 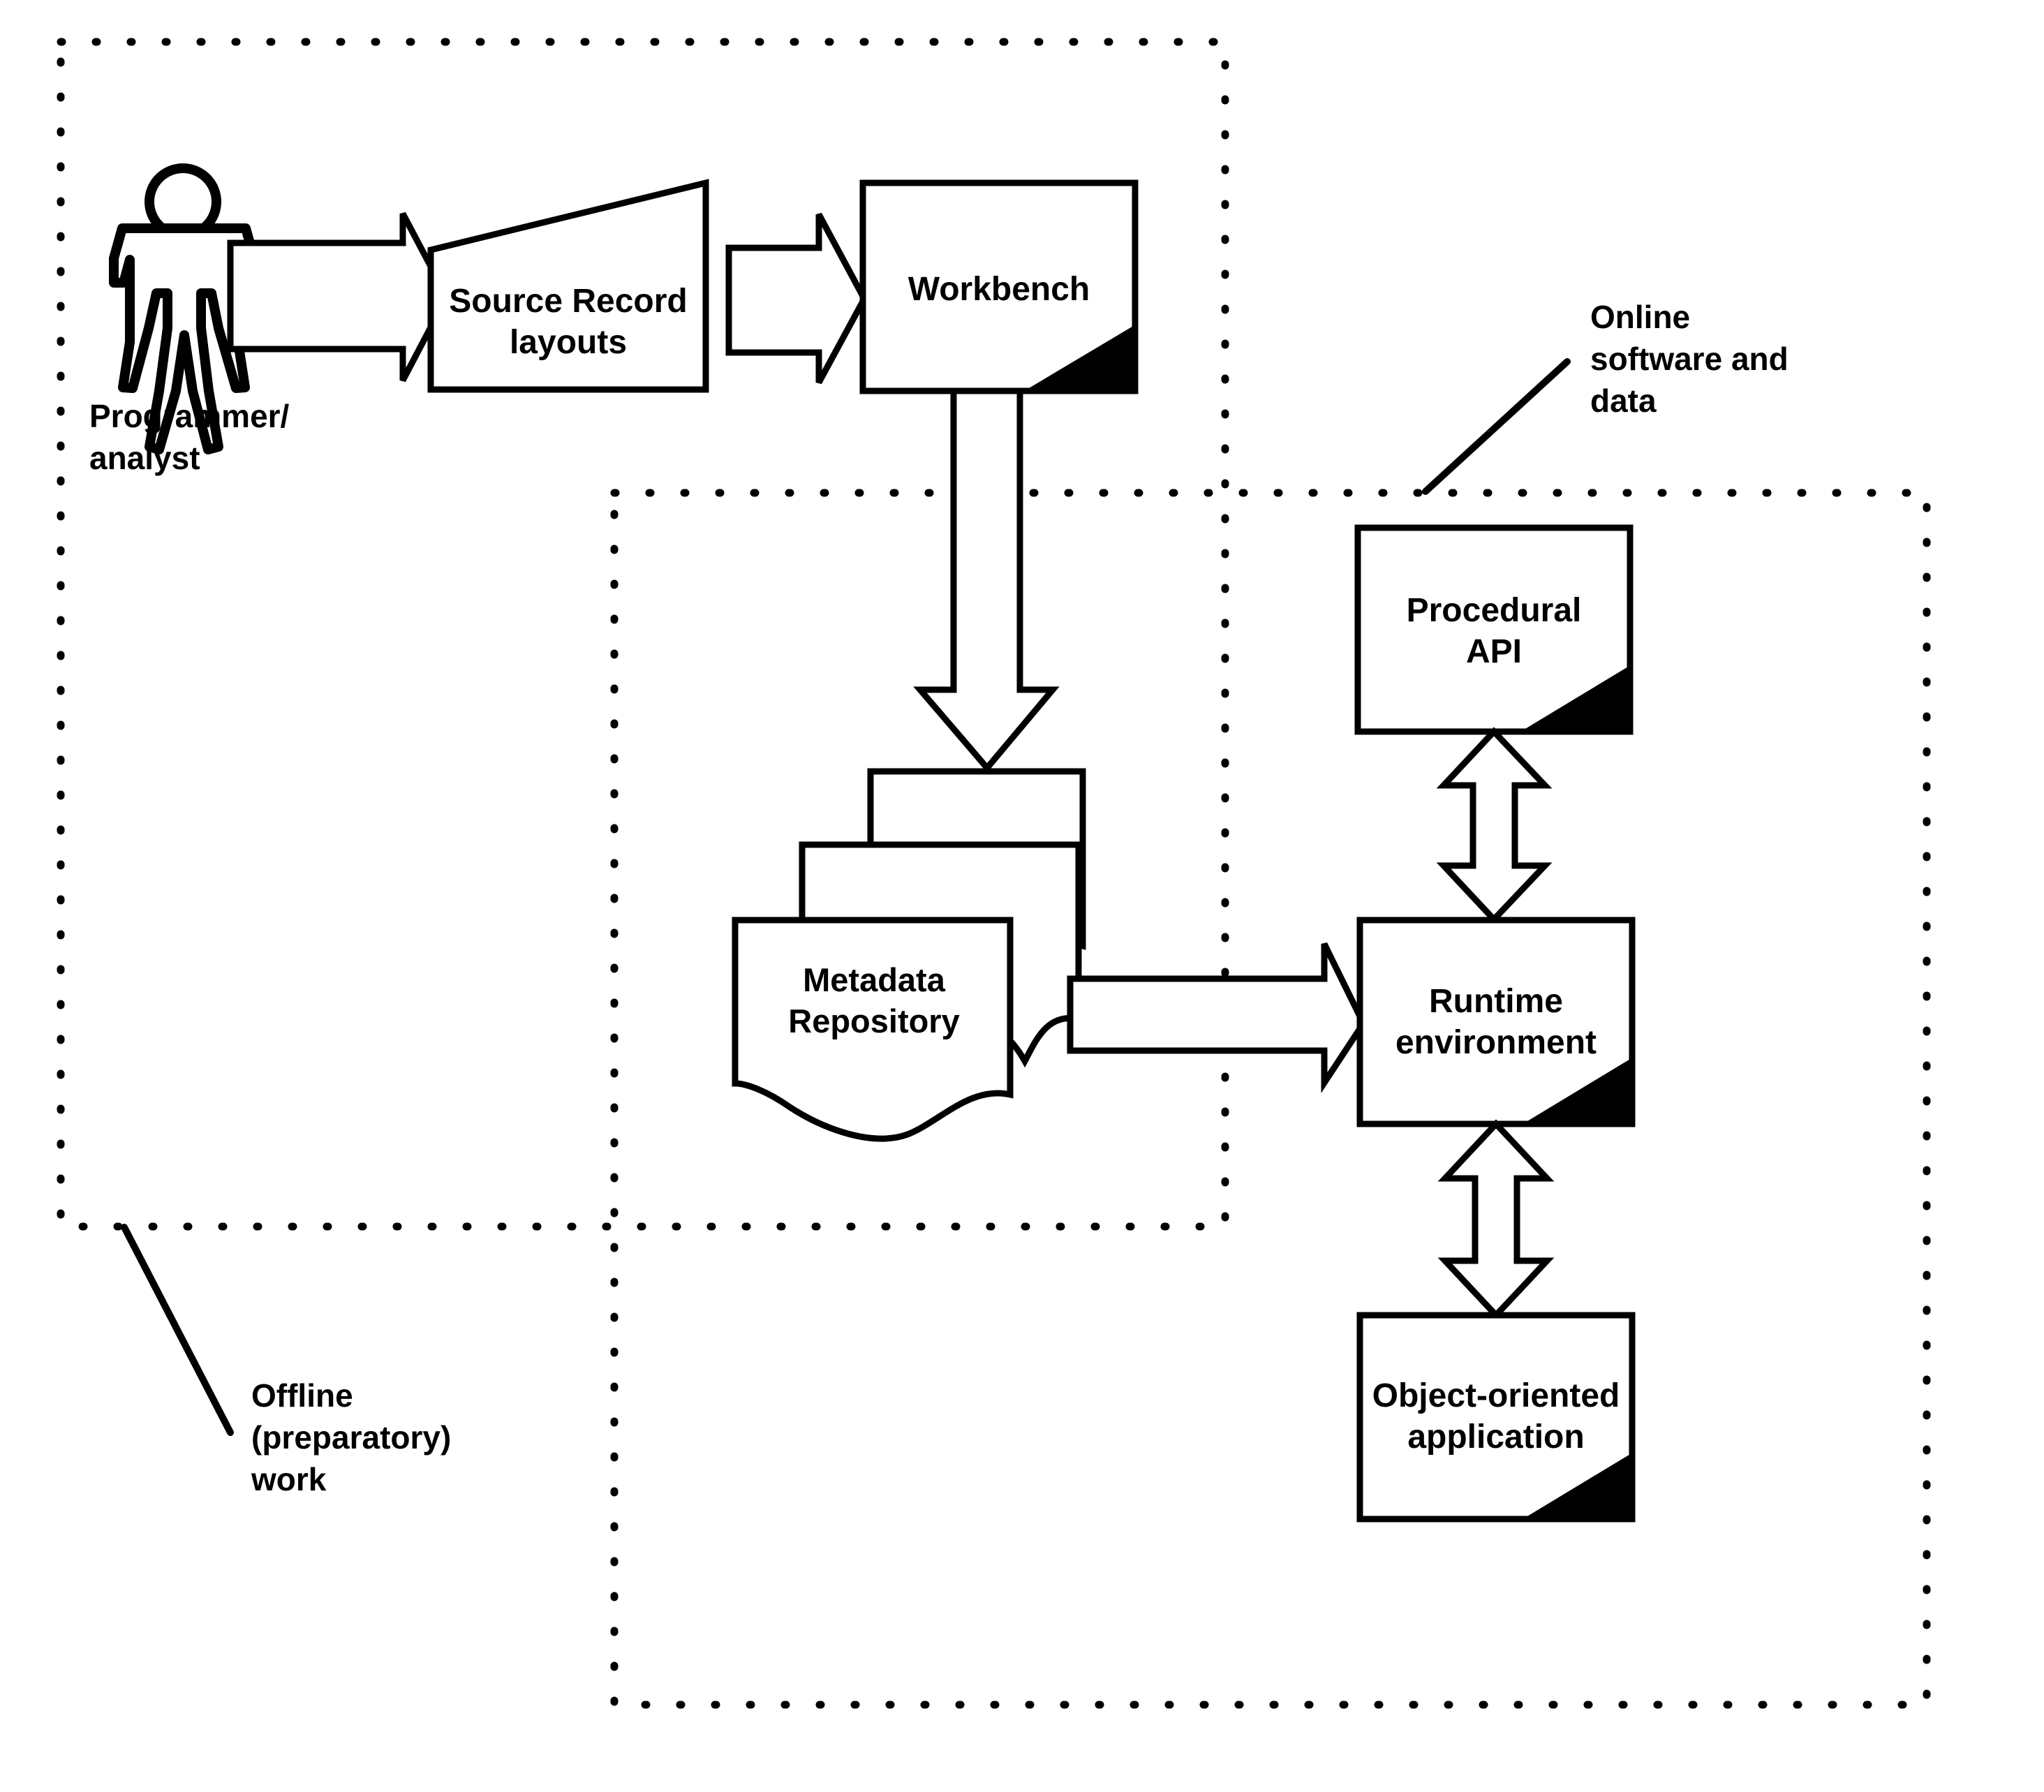 I want to click on procedural-api-label-line-2: API, so click(x=1494, y=652).